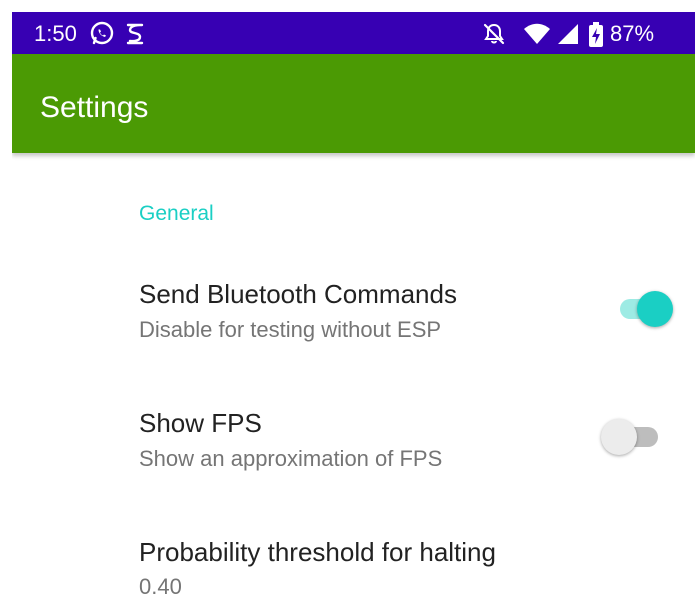 Image resolution: width=695 pixels, height=597 pixels. What do you see at coordinates (176, 213) in the screenshot?
I see `category-general-header: General` at bounding box center [176, 213].